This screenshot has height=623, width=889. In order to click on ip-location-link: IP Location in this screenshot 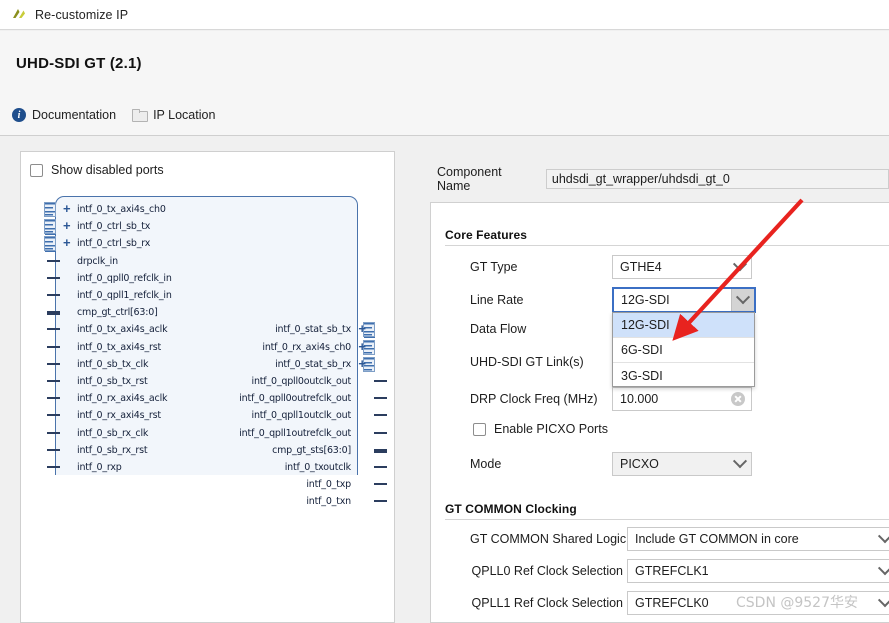, I will do `click(173, 115)`.